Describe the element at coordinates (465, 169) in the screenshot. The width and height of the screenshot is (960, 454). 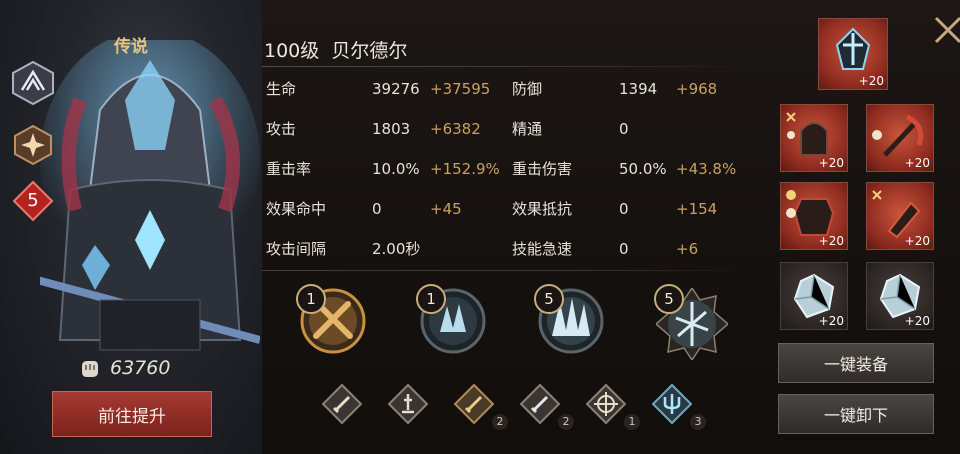
I see `stat-bonus: +152.9%` at that location.